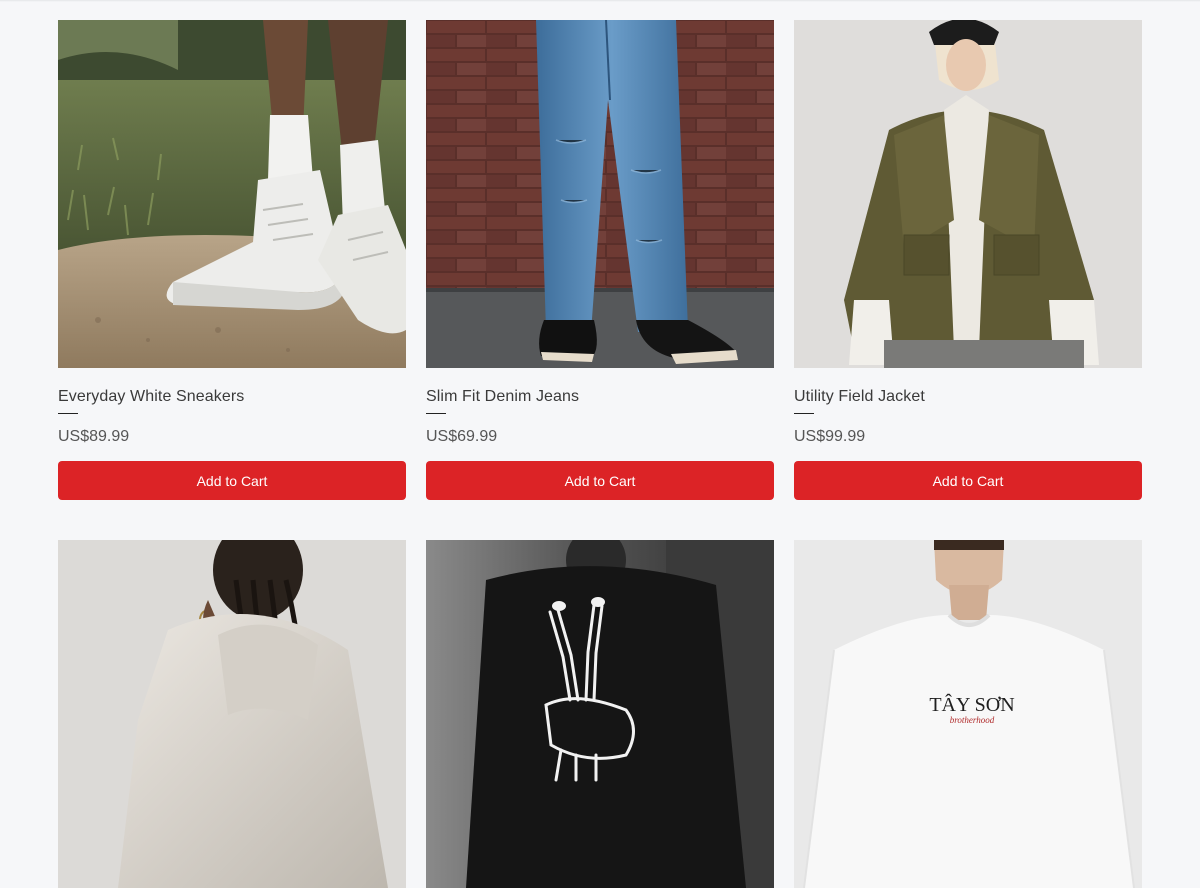  I want to click on product-image-white-tee: TÂY SƠN brotherhood, so click(968, 714).